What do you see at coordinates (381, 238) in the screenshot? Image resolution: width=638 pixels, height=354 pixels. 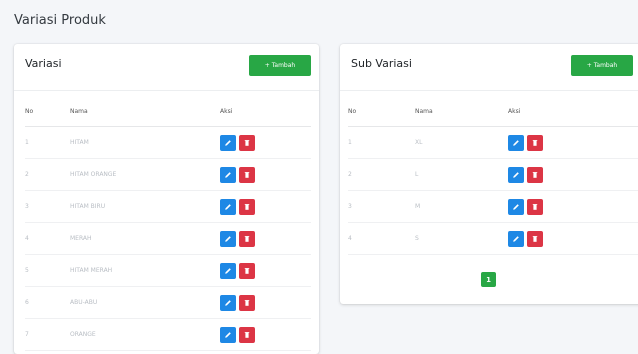 I see `row-number: 4` at bounding box center [381, 238].